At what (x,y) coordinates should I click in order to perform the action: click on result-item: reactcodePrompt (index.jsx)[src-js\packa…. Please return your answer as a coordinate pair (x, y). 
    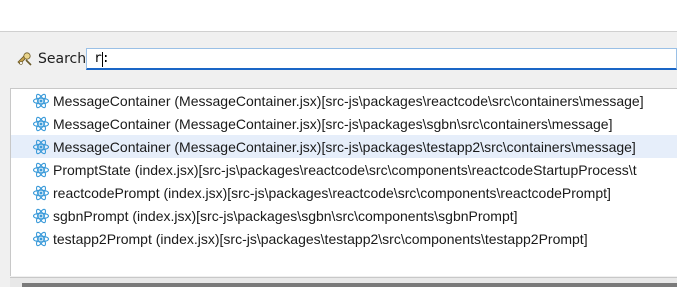
    Looking at the image, I should click on (344, 192).